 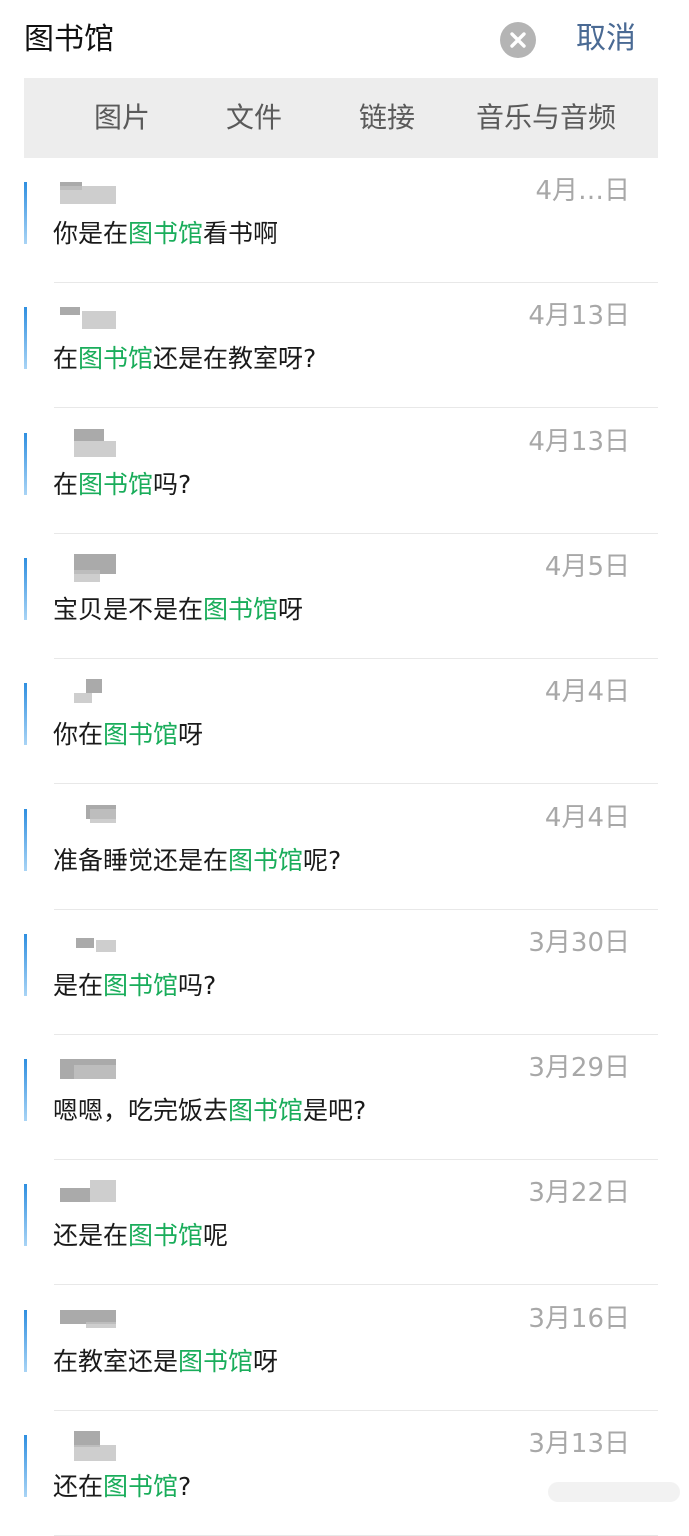 I want to click on result-item: 3月13日还在图书馆?, so click(x=341, y=1473).